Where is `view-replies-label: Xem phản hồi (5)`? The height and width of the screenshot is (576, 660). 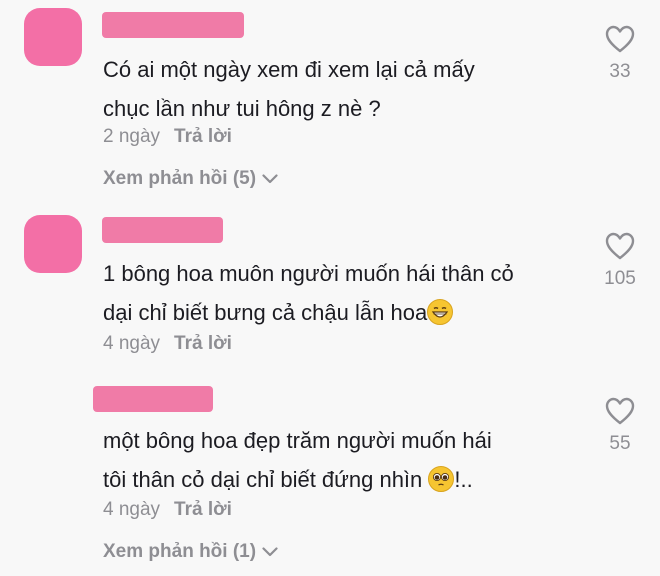 view-replies-label: Xem phản hồi (5) is located at coordinates (180, 178).